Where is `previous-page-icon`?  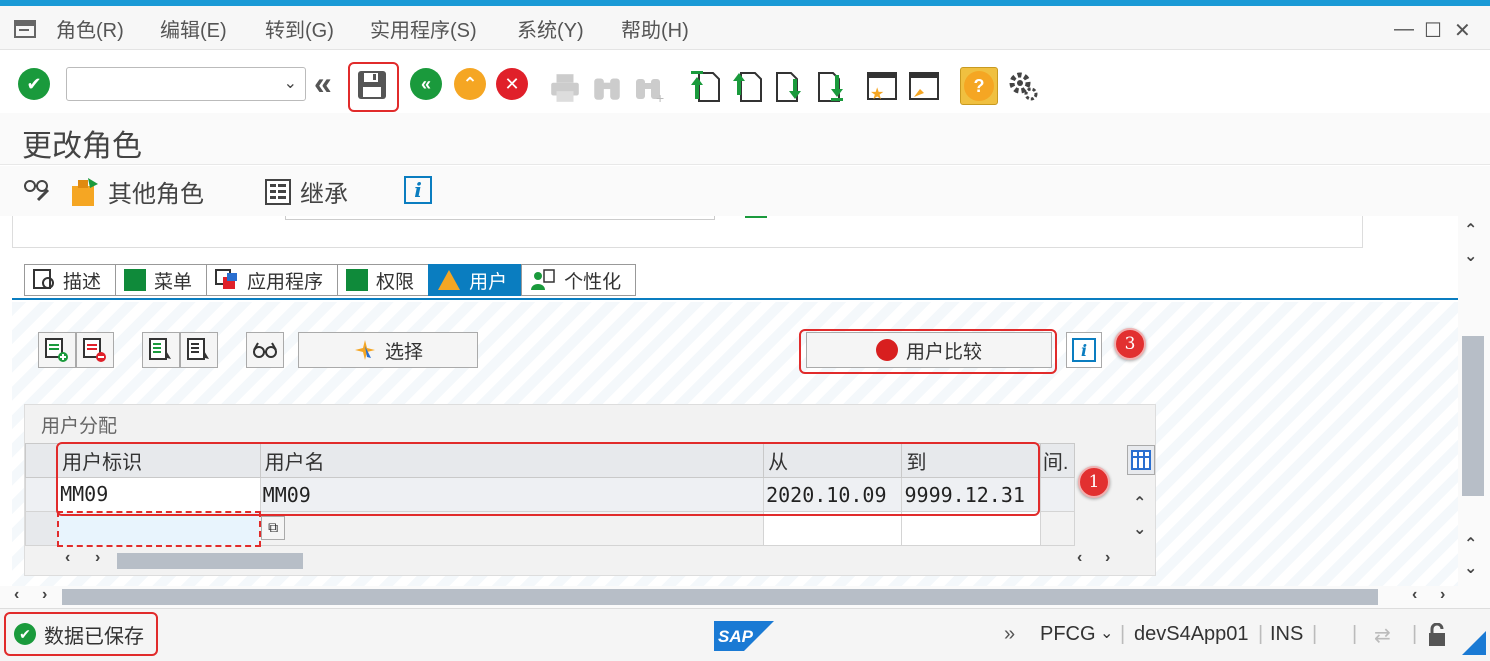
previous-page-icon is located at coordinates (747, 86).